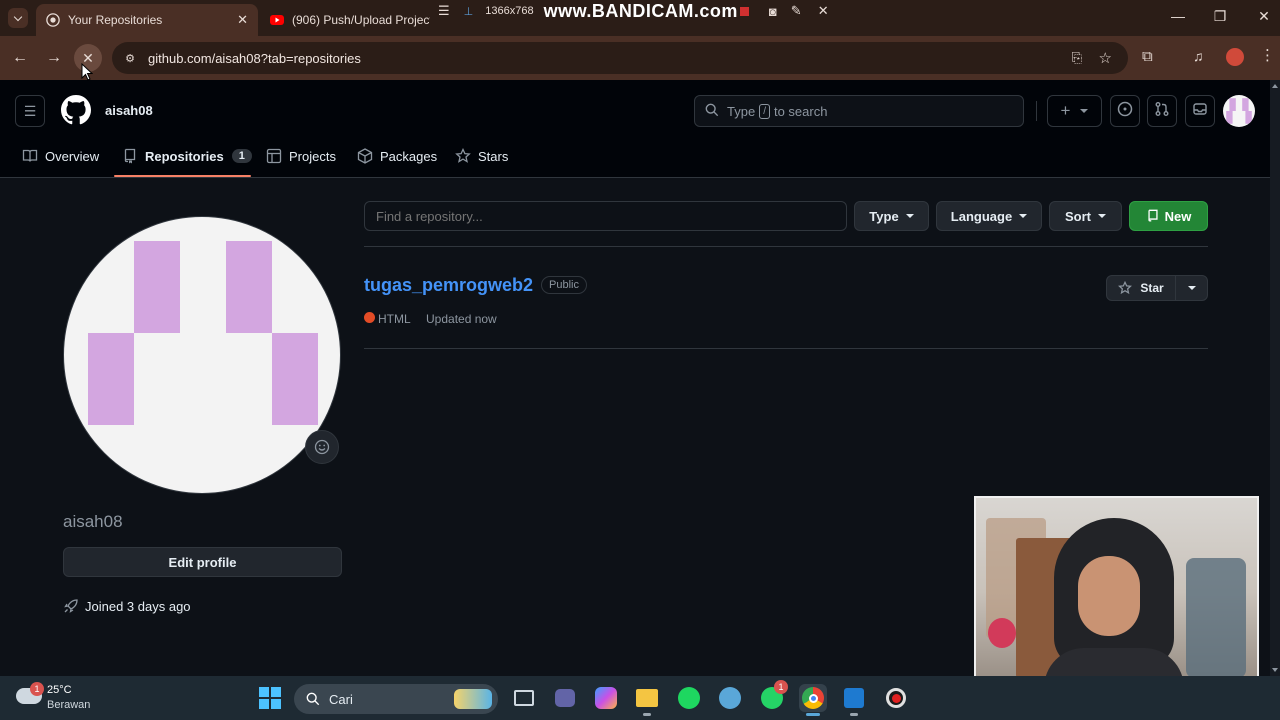 This screenshot has height=720, width=1280. I want to click on tab-stars: Stars, so click(481, 156).